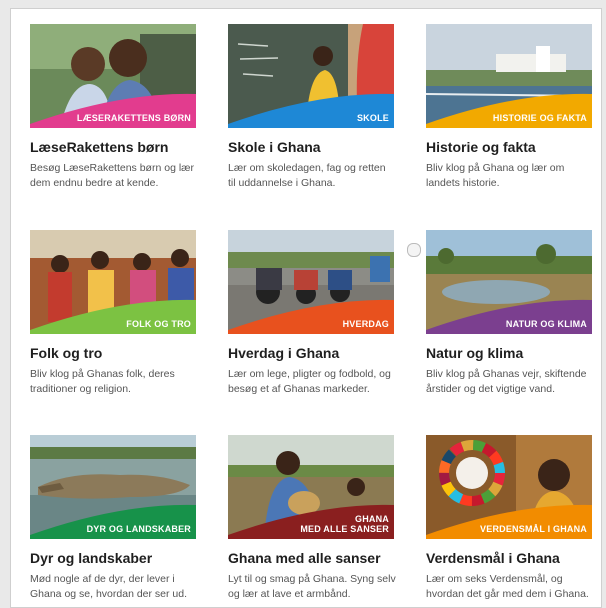 Image resolution: width=606 pixels, height=608 pixels. Describe the element at coordinates (113, 487) in the screenshot. I see `card-image: DYR OG LANDSKABER` at that location.